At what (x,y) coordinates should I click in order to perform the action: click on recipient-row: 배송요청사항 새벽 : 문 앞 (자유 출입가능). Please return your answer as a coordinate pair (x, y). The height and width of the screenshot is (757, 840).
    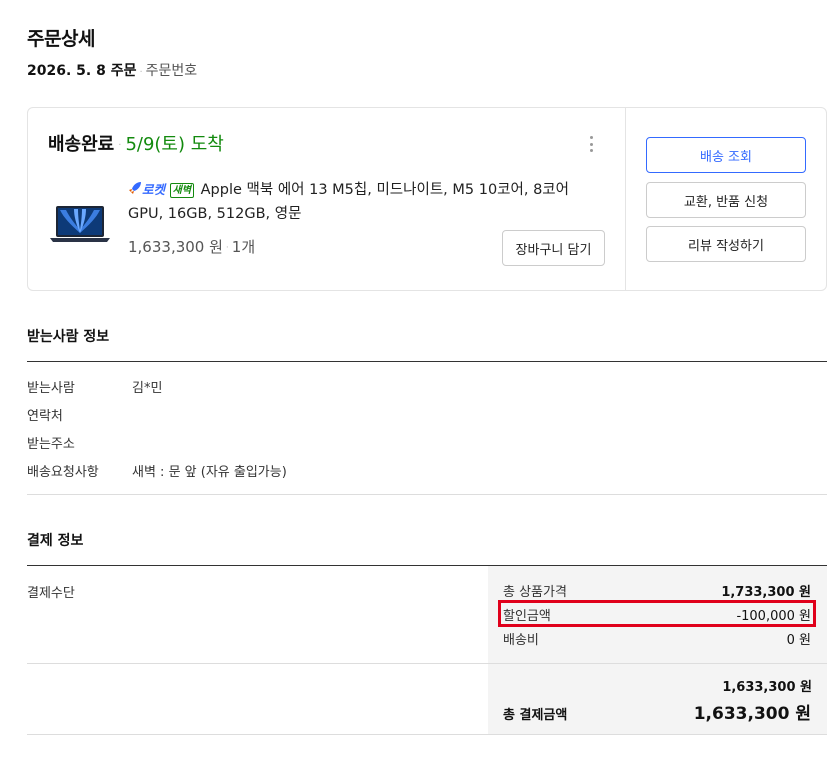
    Looking at the image, I should click on (157, 470).